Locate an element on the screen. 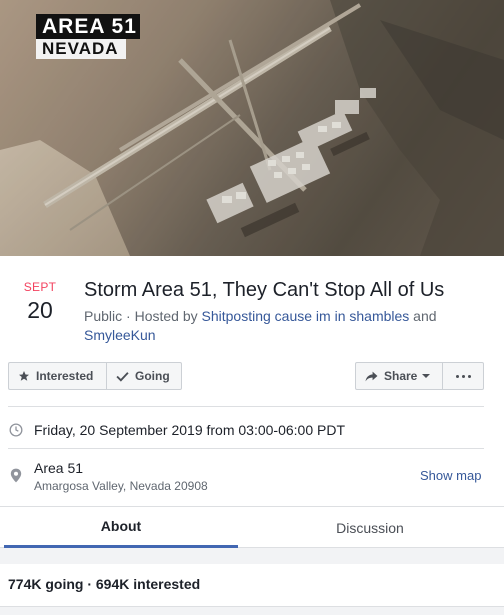 The image size is (504, 615). host-link-2: SmyleeKun is located at coordinates (120, 335).